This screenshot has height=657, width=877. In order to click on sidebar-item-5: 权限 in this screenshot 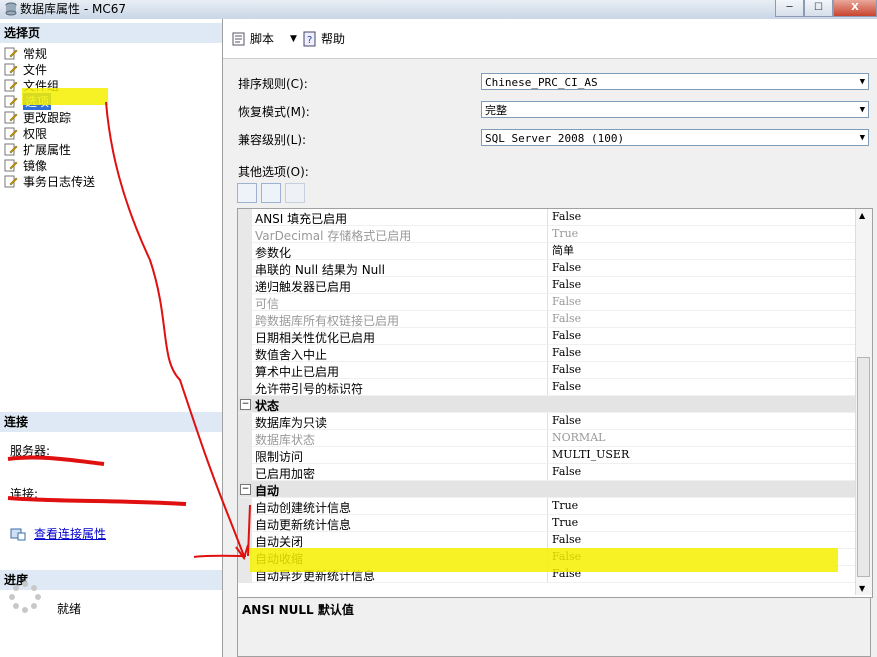, I will do `click(49, 133)`.